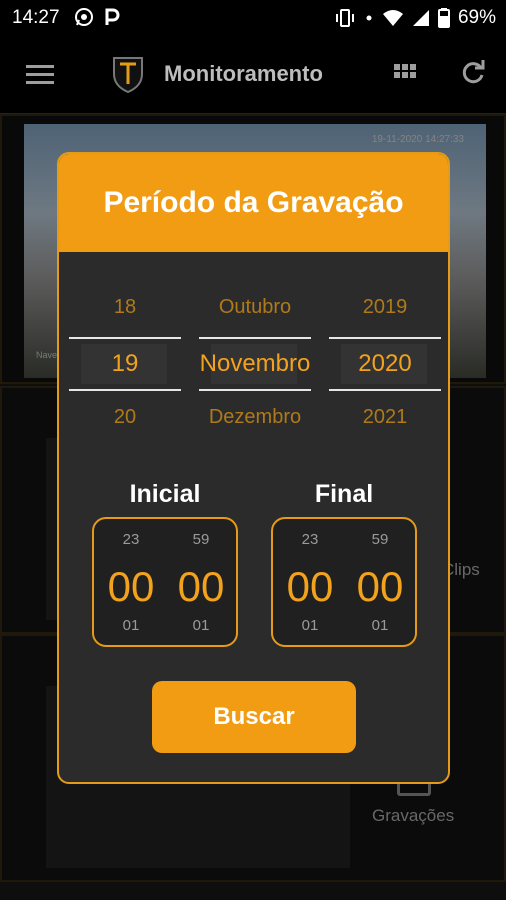 The width and height of the screenshot is (506, 900). What do you see at coordinates (125, 417) in the screenshot?
I see `day-next: 20` at bounding box center [125, 417].